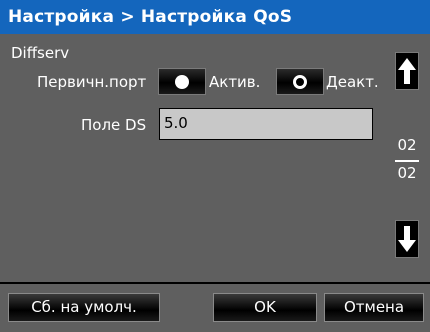 This screenshot has width=430, height=332. What do you see at coordinates (114, 125) in the screenshot?
I see `ds-field-label: Поле DS` at bounding box center [114, 125].